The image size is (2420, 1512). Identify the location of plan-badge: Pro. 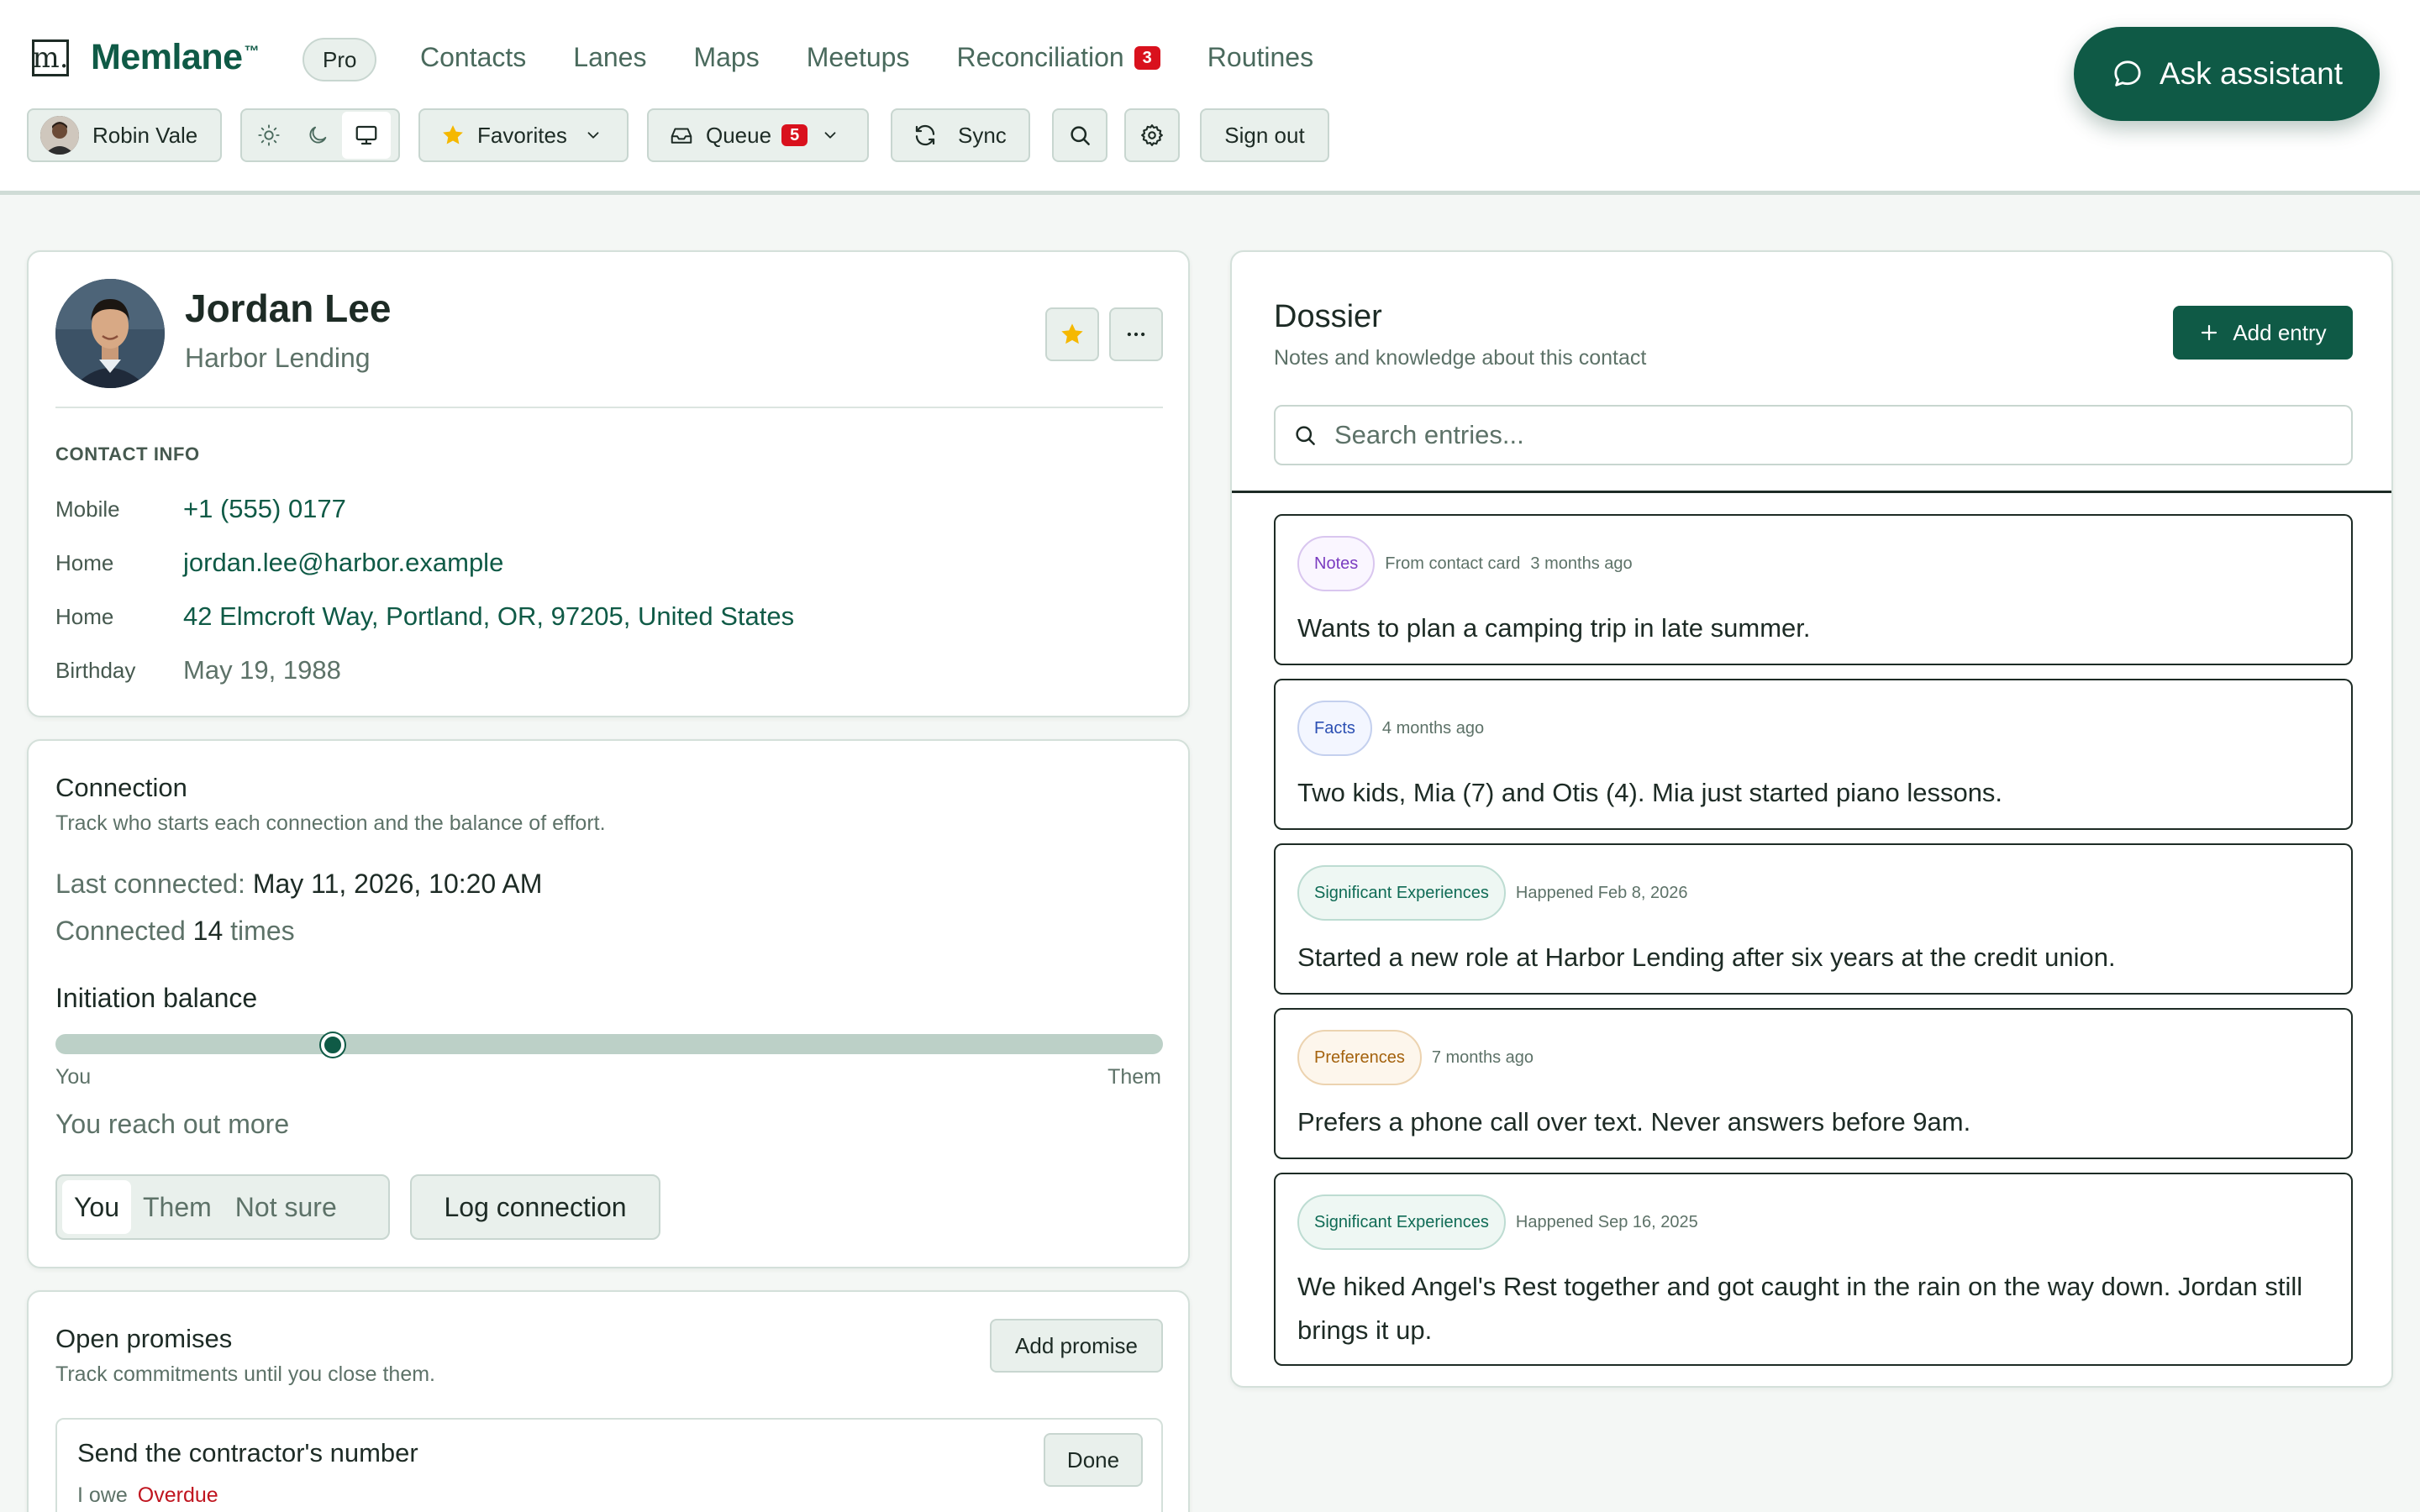
(339, 59).